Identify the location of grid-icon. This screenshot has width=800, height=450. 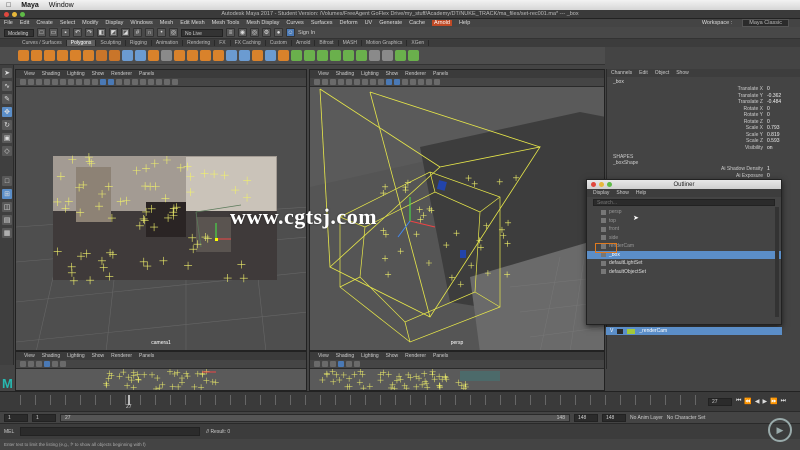
(55, 82).